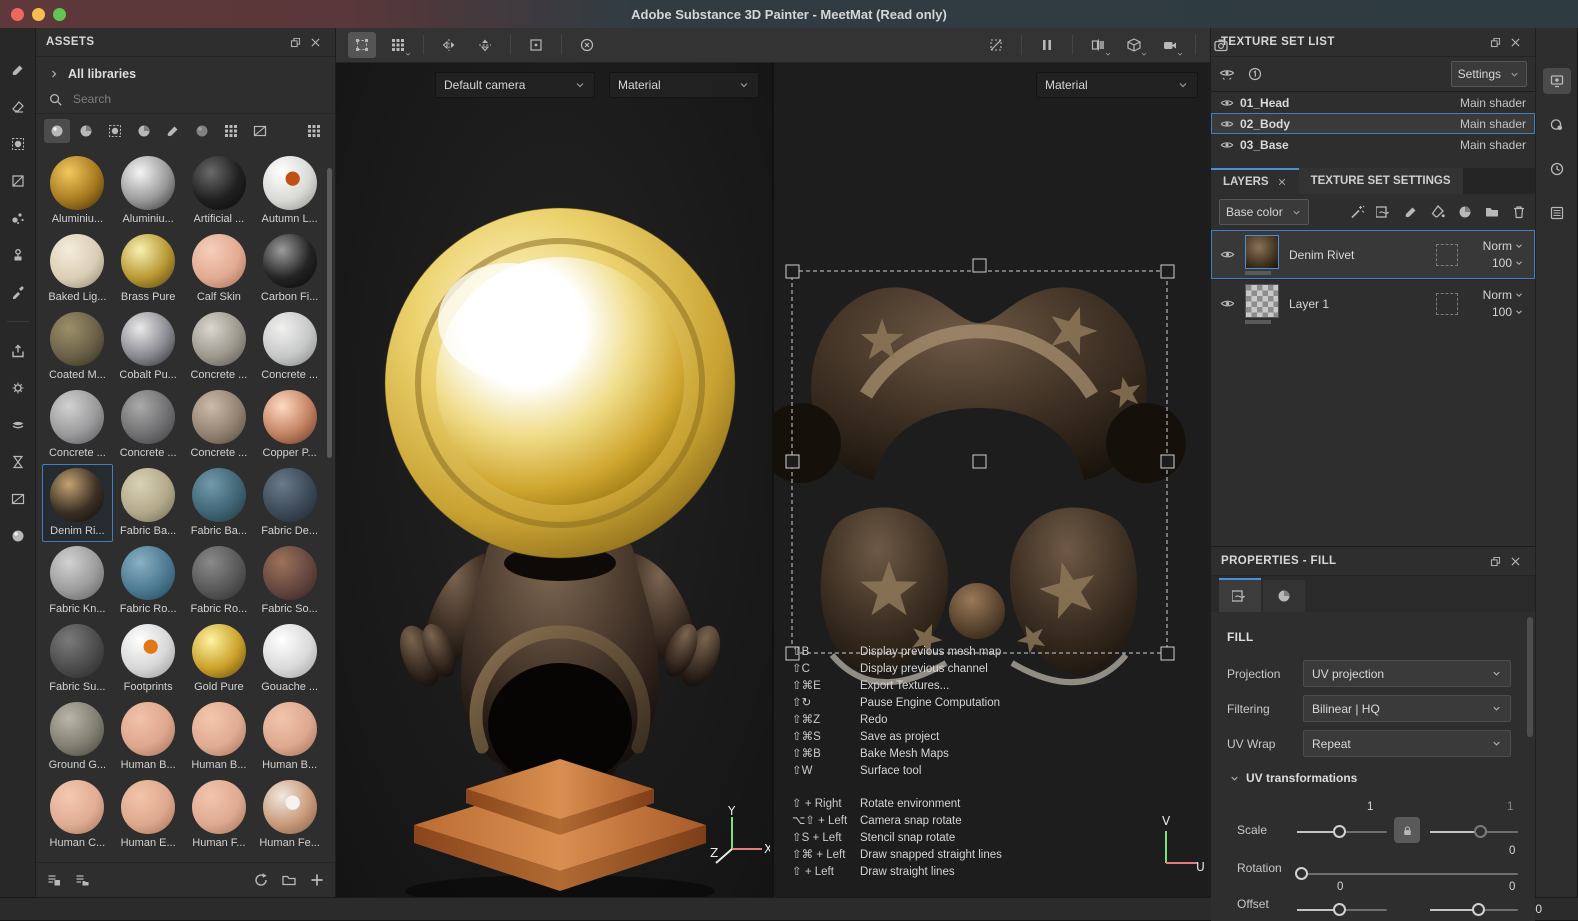 The image size is (1578, 921). I want to click on add-smart-material-icon, so click(1465, 212).